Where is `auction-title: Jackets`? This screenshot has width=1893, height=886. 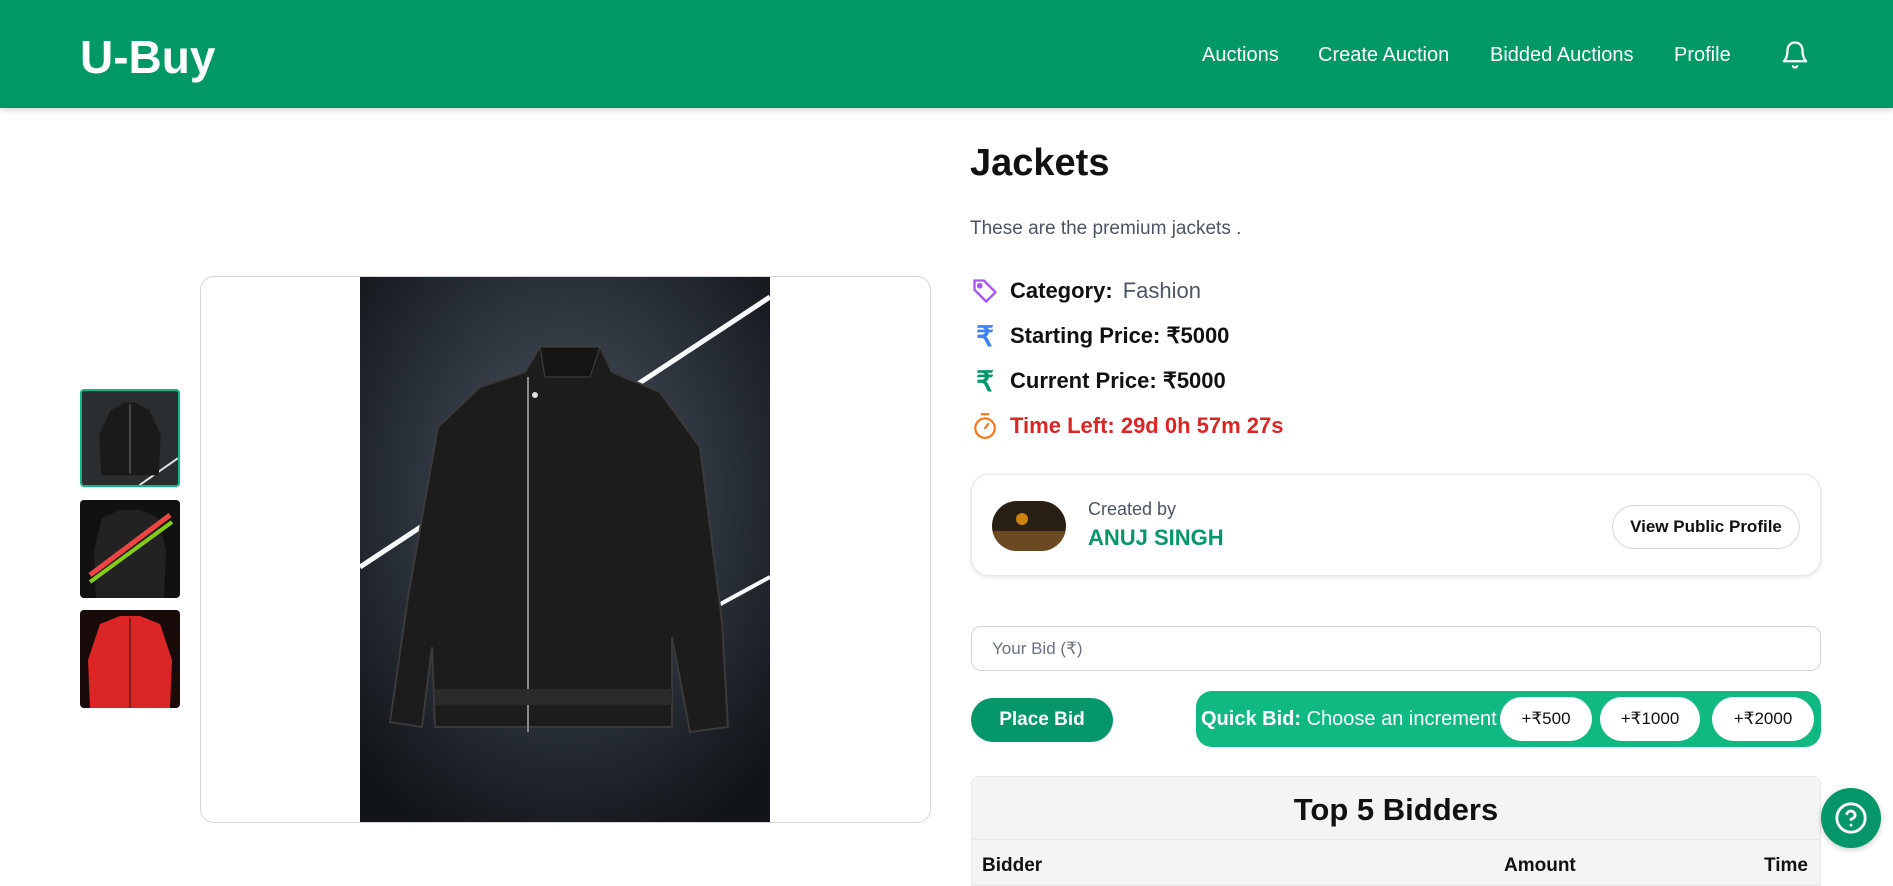
auction-title: Jackets is located at coordinates (1040, 163).